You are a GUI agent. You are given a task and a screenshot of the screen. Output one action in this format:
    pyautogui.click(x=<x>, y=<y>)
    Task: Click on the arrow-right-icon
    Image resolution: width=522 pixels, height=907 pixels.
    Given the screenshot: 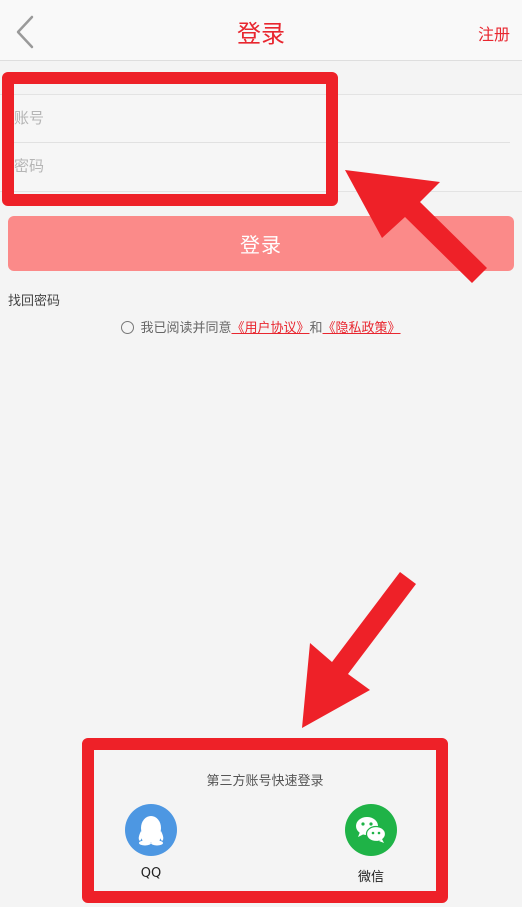 What is the action you would take?
    pyautogui.click(x=416, y=226)
    